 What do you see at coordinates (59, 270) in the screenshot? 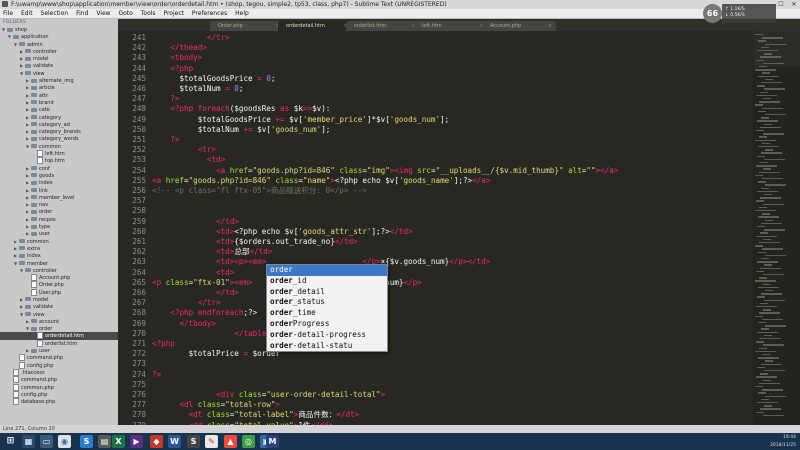
I see `sidebar-folder: ▼ controller` at bounding box center [59, 270].